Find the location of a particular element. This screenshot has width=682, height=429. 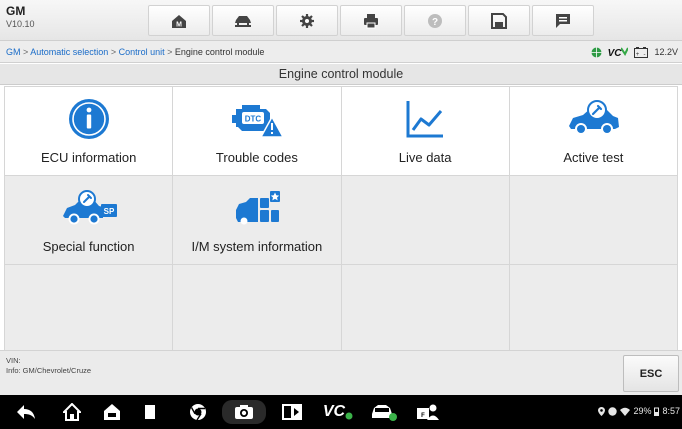

nav-recent-apps-button is located at coordinates (152, 412).